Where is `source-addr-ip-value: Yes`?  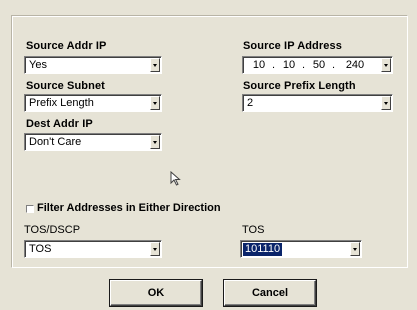 source-addr-ip-value: Yes is located at coordinates (38, 65).